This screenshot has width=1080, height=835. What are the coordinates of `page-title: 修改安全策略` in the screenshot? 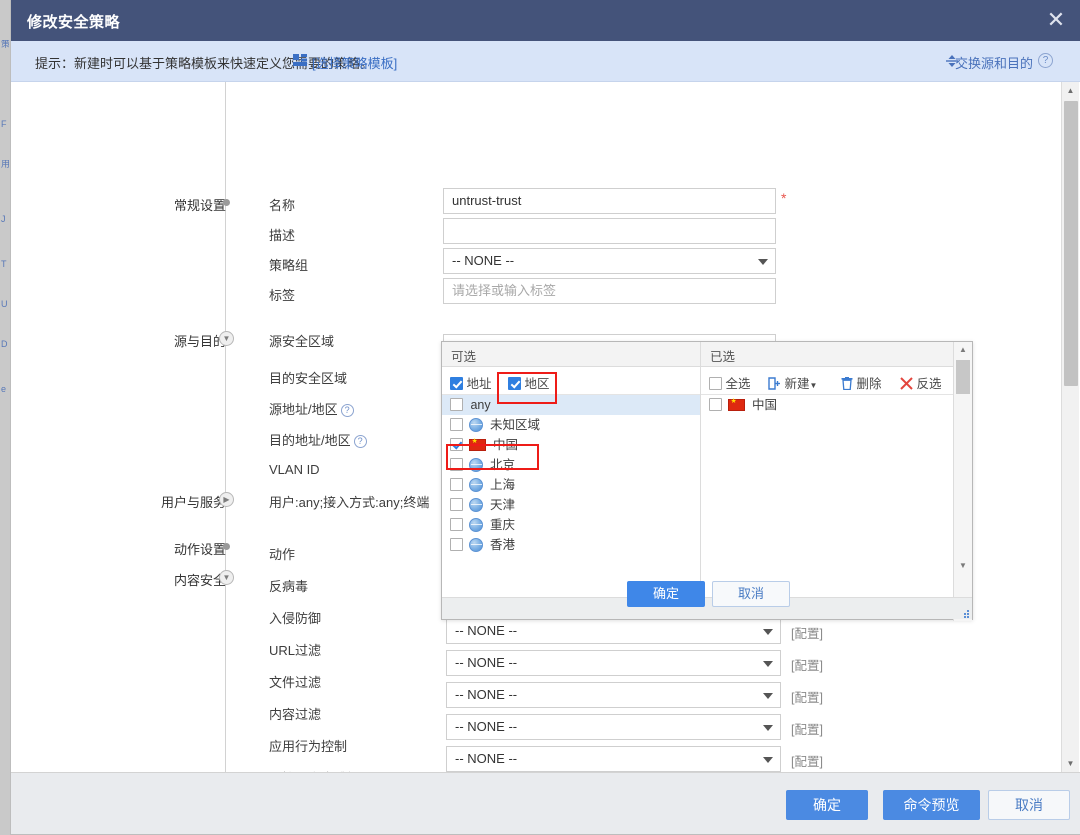 It's located at (74, 22).